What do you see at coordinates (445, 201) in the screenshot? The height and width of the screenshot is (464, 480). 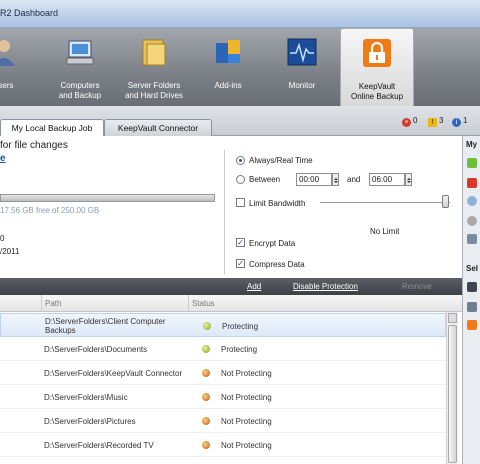 I see `bandwidth-slider-thumb` at bounding box center [445, 201].